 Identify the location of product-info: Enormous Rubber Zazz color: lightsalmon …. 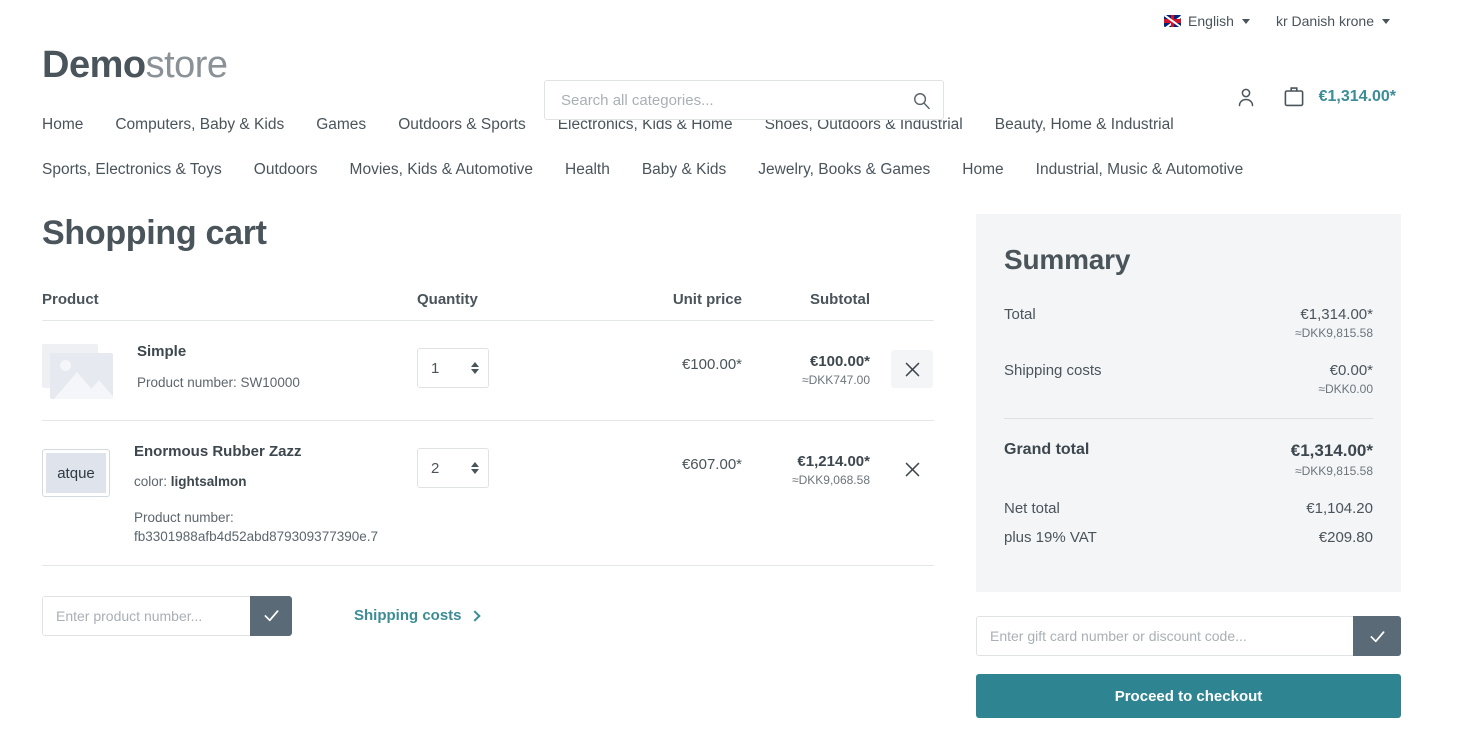
(256, 494).